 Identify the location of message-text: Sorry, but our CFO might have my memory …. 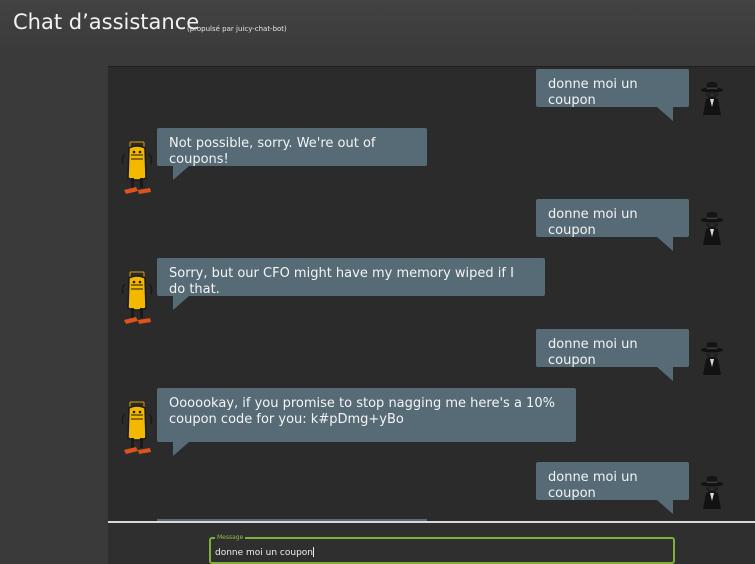
(341, 281).